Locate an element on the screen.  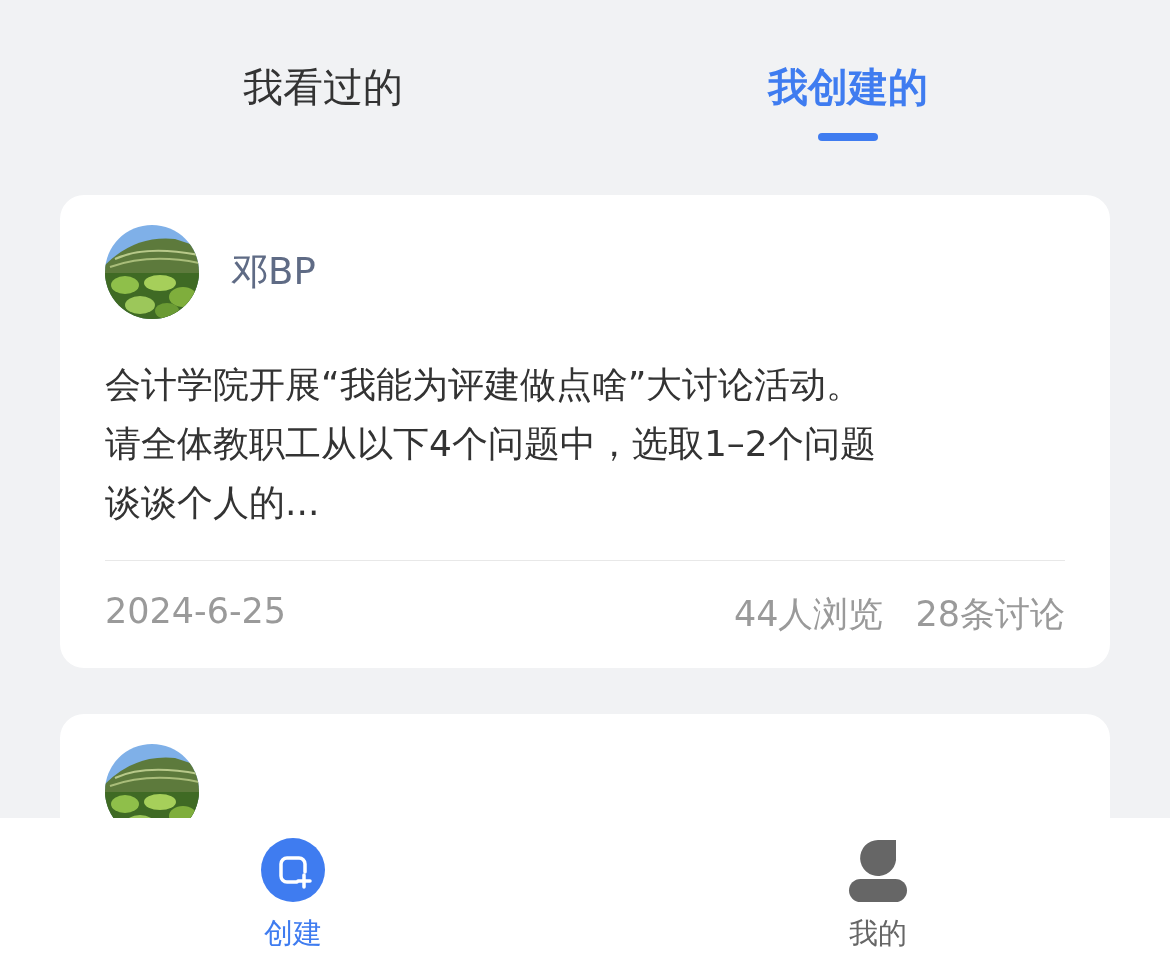
view-count: 44人浏览 is located at coordinates (808, 614).